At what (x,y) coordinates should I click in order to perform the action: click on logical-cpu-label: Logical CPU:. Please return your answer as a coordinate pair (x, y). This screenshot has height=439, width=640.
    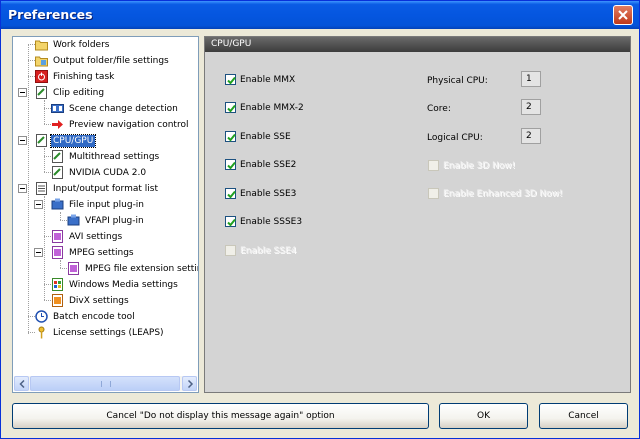
    Looking at the image, I should click on (455, 138).